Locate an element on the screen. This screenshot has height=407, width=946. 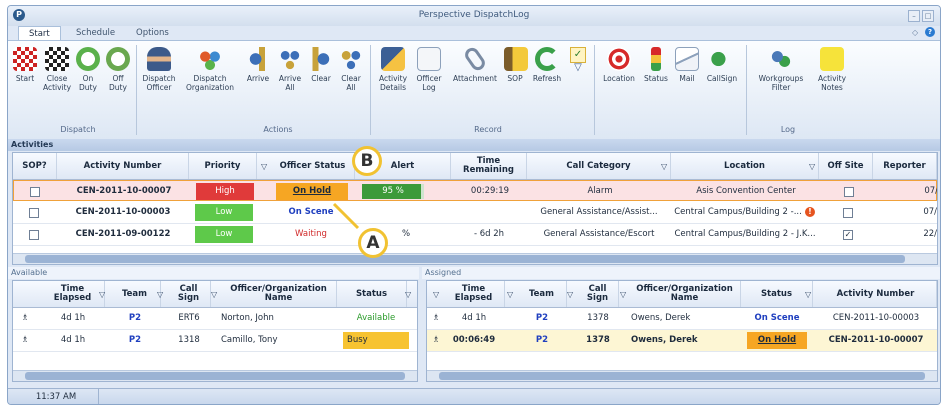
available-horizontal-scrollbar is located at coordinates (215, 375).